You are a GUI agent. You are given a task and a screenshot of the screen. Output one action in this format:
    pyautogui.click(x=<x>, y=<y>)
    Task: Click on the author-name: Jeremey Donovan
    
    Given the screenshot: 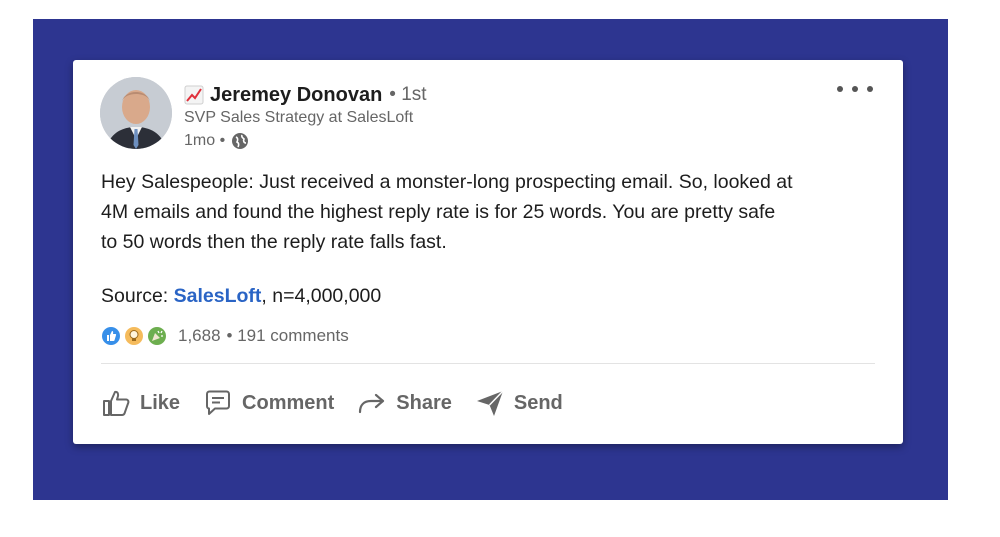 What is the action you would take?
    pyautogui.click(x=296, y=95)
    